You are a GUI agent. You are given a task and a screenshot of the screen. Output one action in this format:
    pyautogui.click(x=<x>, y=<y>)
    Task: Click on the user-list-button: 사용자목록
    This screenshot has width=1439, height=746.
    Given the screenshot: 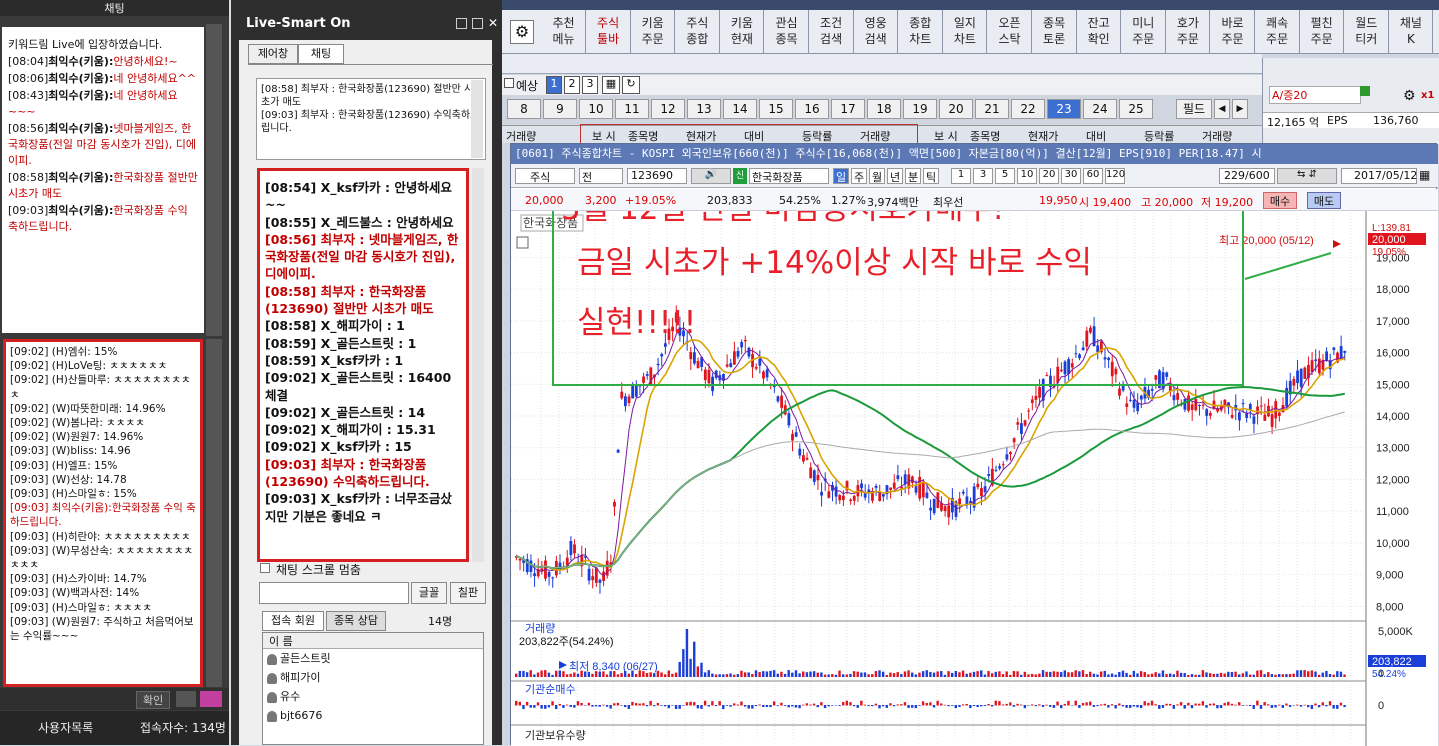 What is the action you would take?
    pyautogui.click(x=65, y=727)
    